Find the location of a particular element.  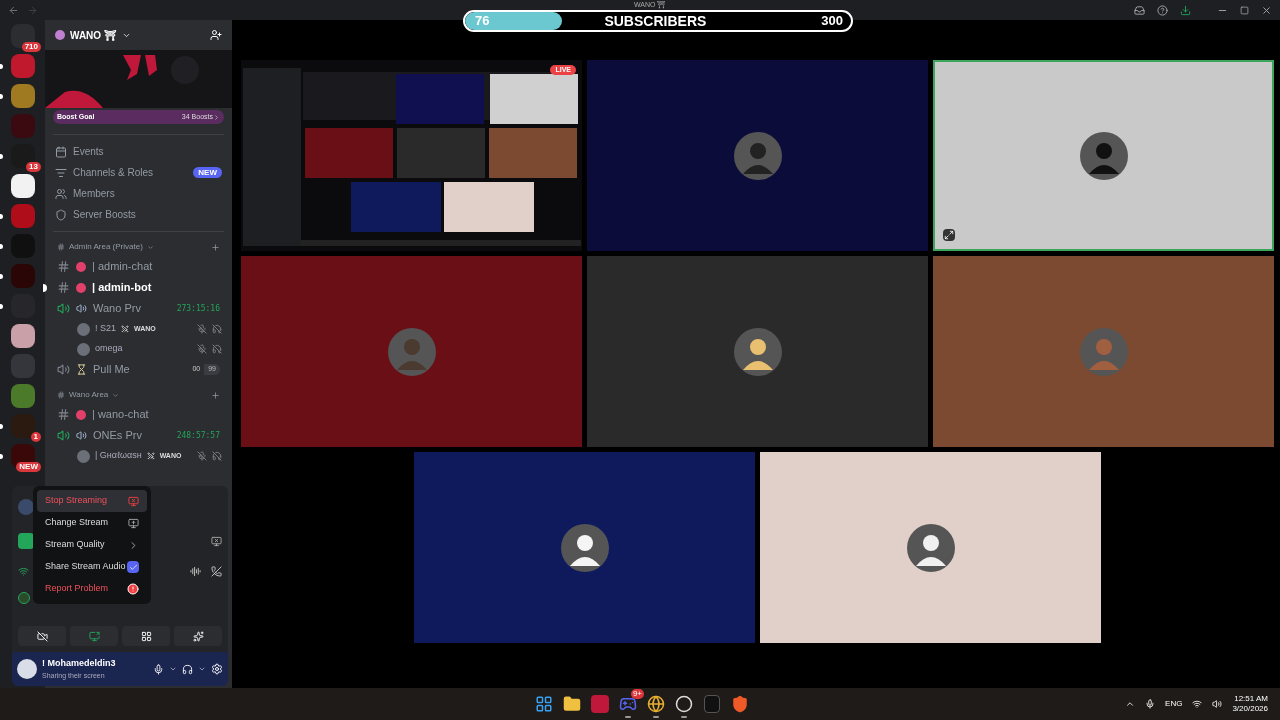

notification-badge: 710 is located at coordinates (31, 47).